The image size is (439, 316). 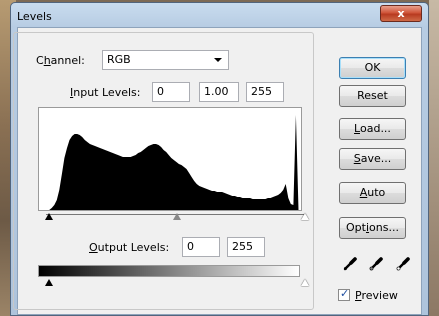 What do you see at coordinates (376, 295) in the screenshot?
I see `preview-label: Preview` at bounding box center [376, 295].